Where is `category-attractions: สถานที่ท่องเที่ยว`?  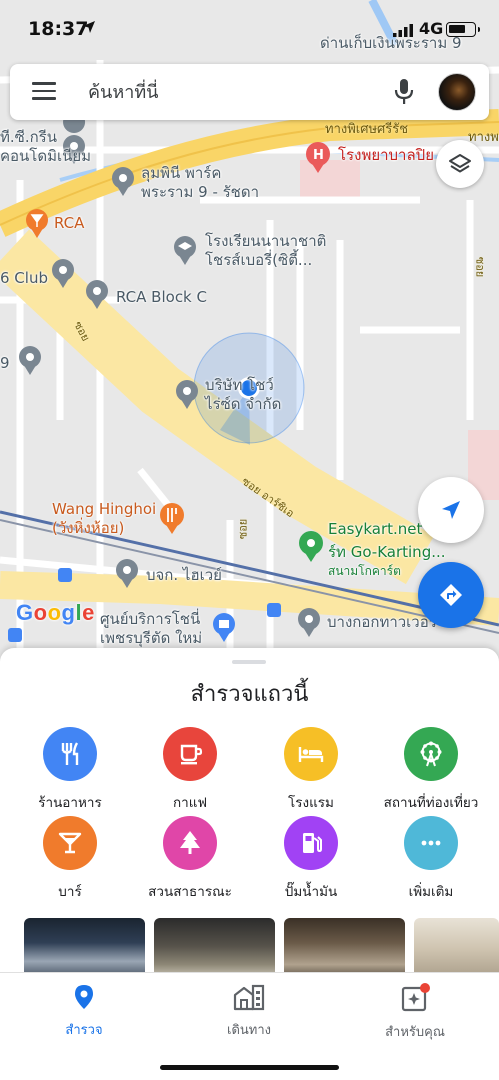 category-attractions: สถานที่ท่องเที่ยว is located at coordinates (431, 770).